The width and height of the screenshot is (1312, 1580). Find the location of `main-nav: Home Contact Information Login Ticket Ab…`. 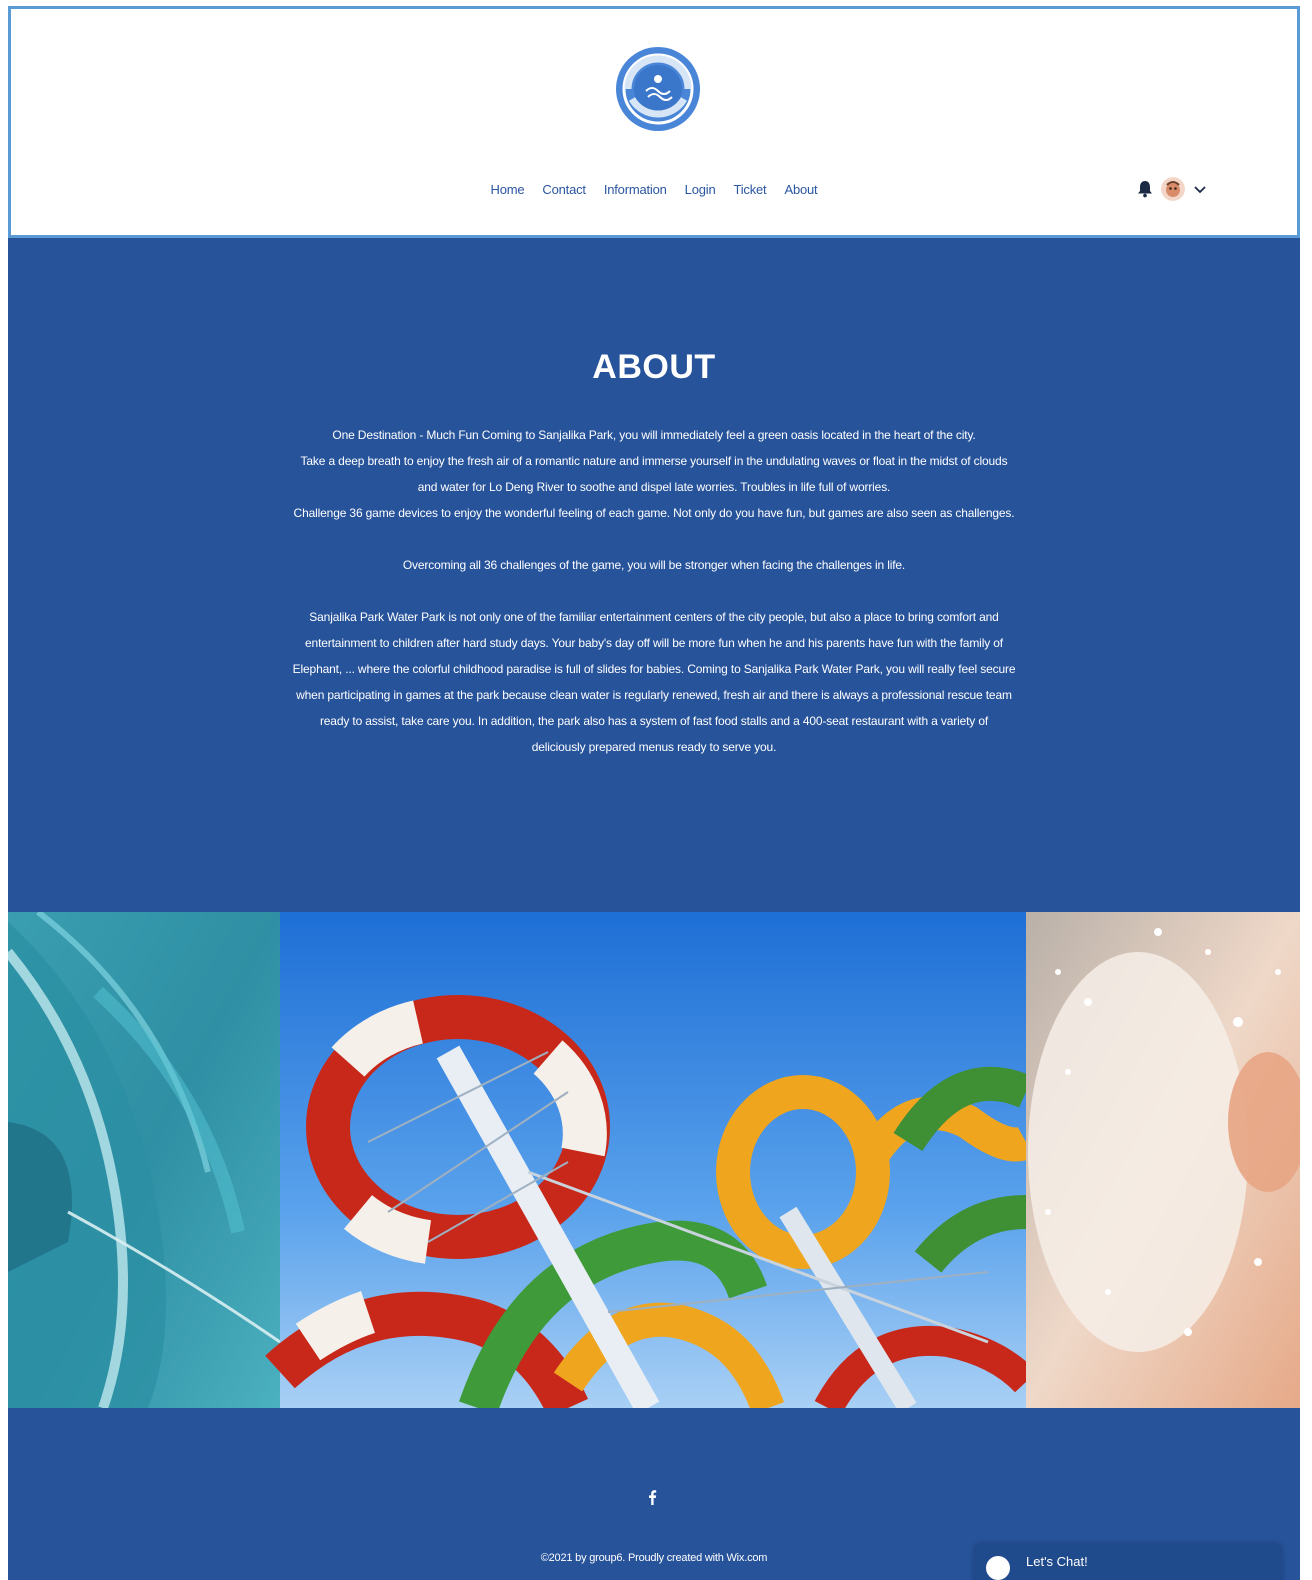

main-nav: Home Contact Information Login Ticket Ab… is located at coordinates (654, 190).